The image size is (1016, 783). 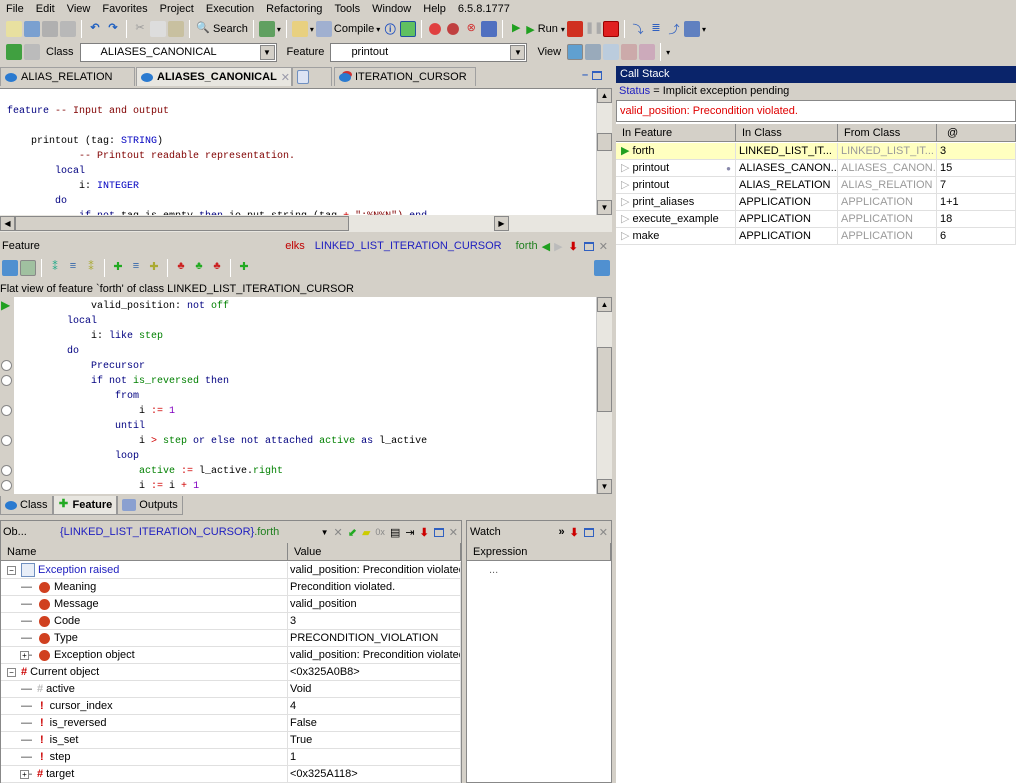 What do you see at coordinates (157, 532) in the screenshot?
I see `context-class-link: {LINKED_LIST_ITERATION_CURSOR}` at bounding box center [157, 532].